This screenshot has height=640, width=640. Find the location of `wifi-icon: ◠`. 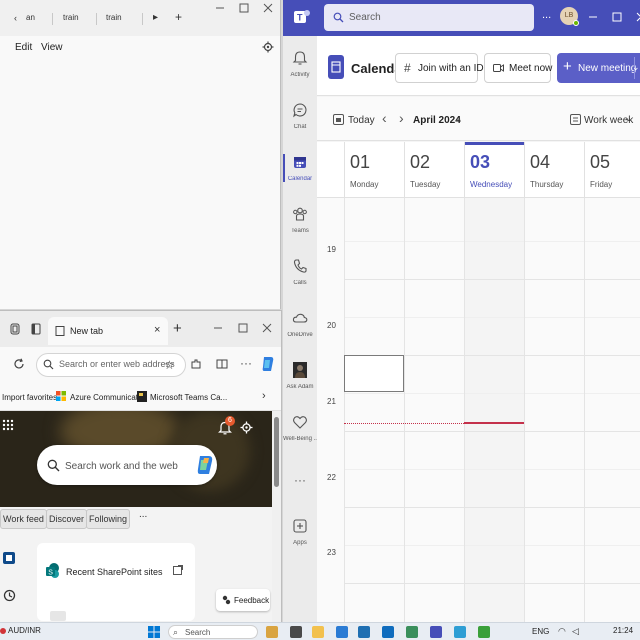

wifi-icon: ◠ is located at coordinates (562, 631).